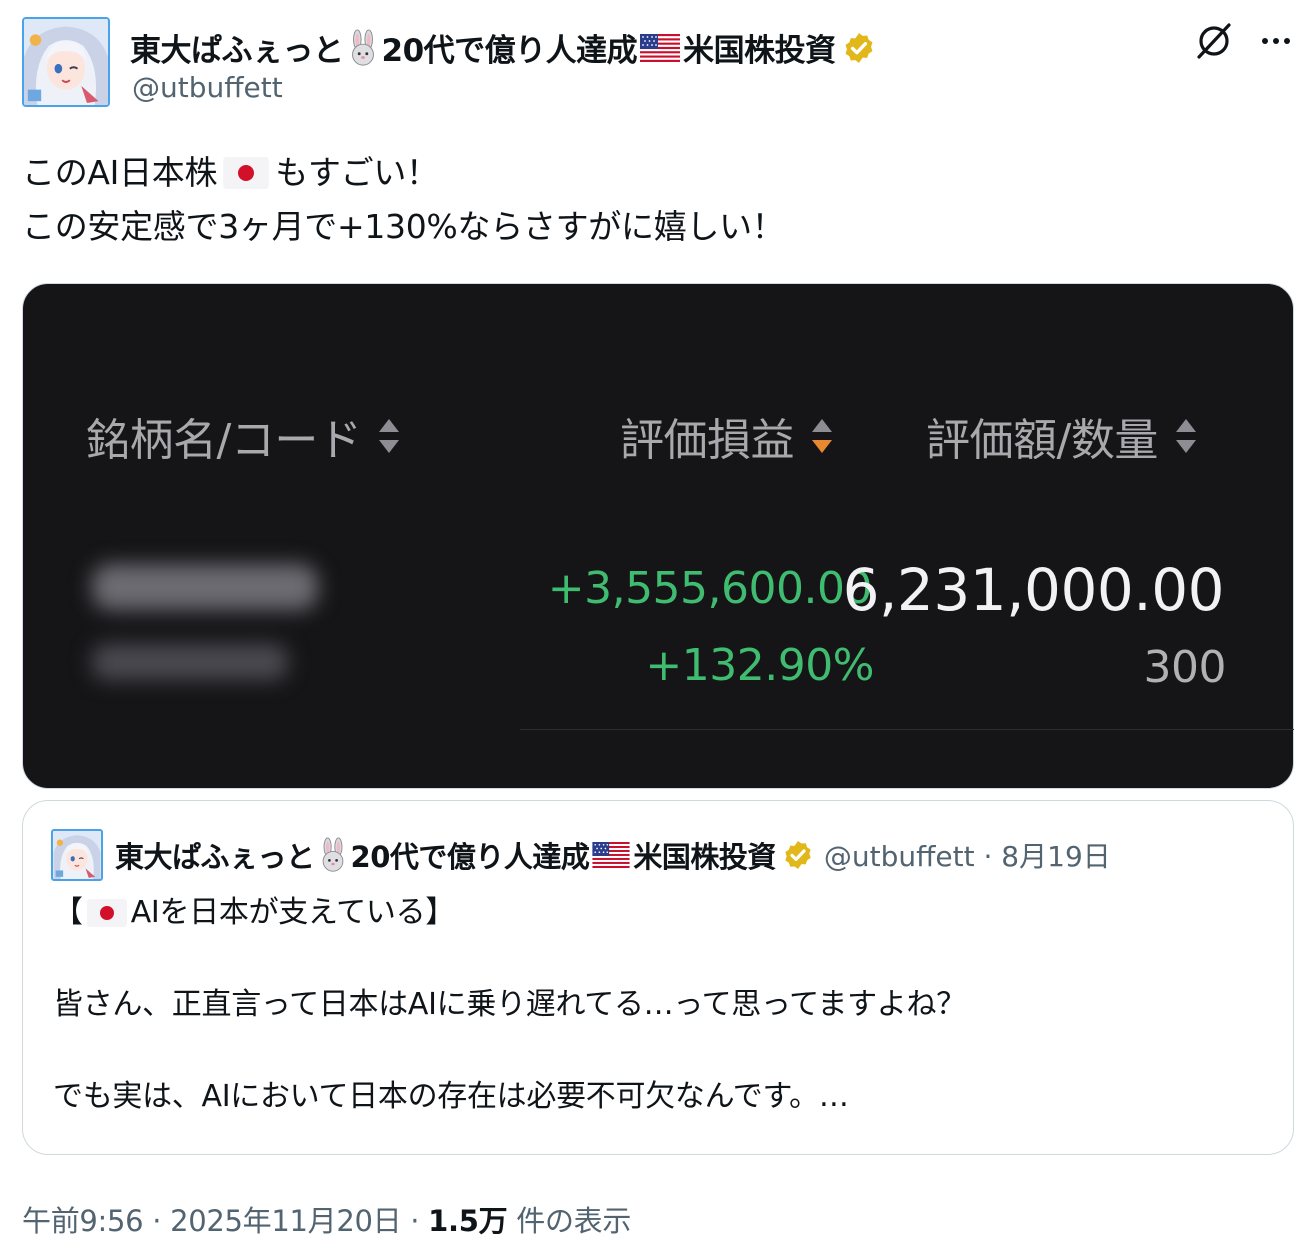 The width and height of the screenshot is (1312, 1254). What do you see at coordinates (68, 912) in the screenshot?
I see `quoted-title-bracket: 【` at bounding box center [68, 912].